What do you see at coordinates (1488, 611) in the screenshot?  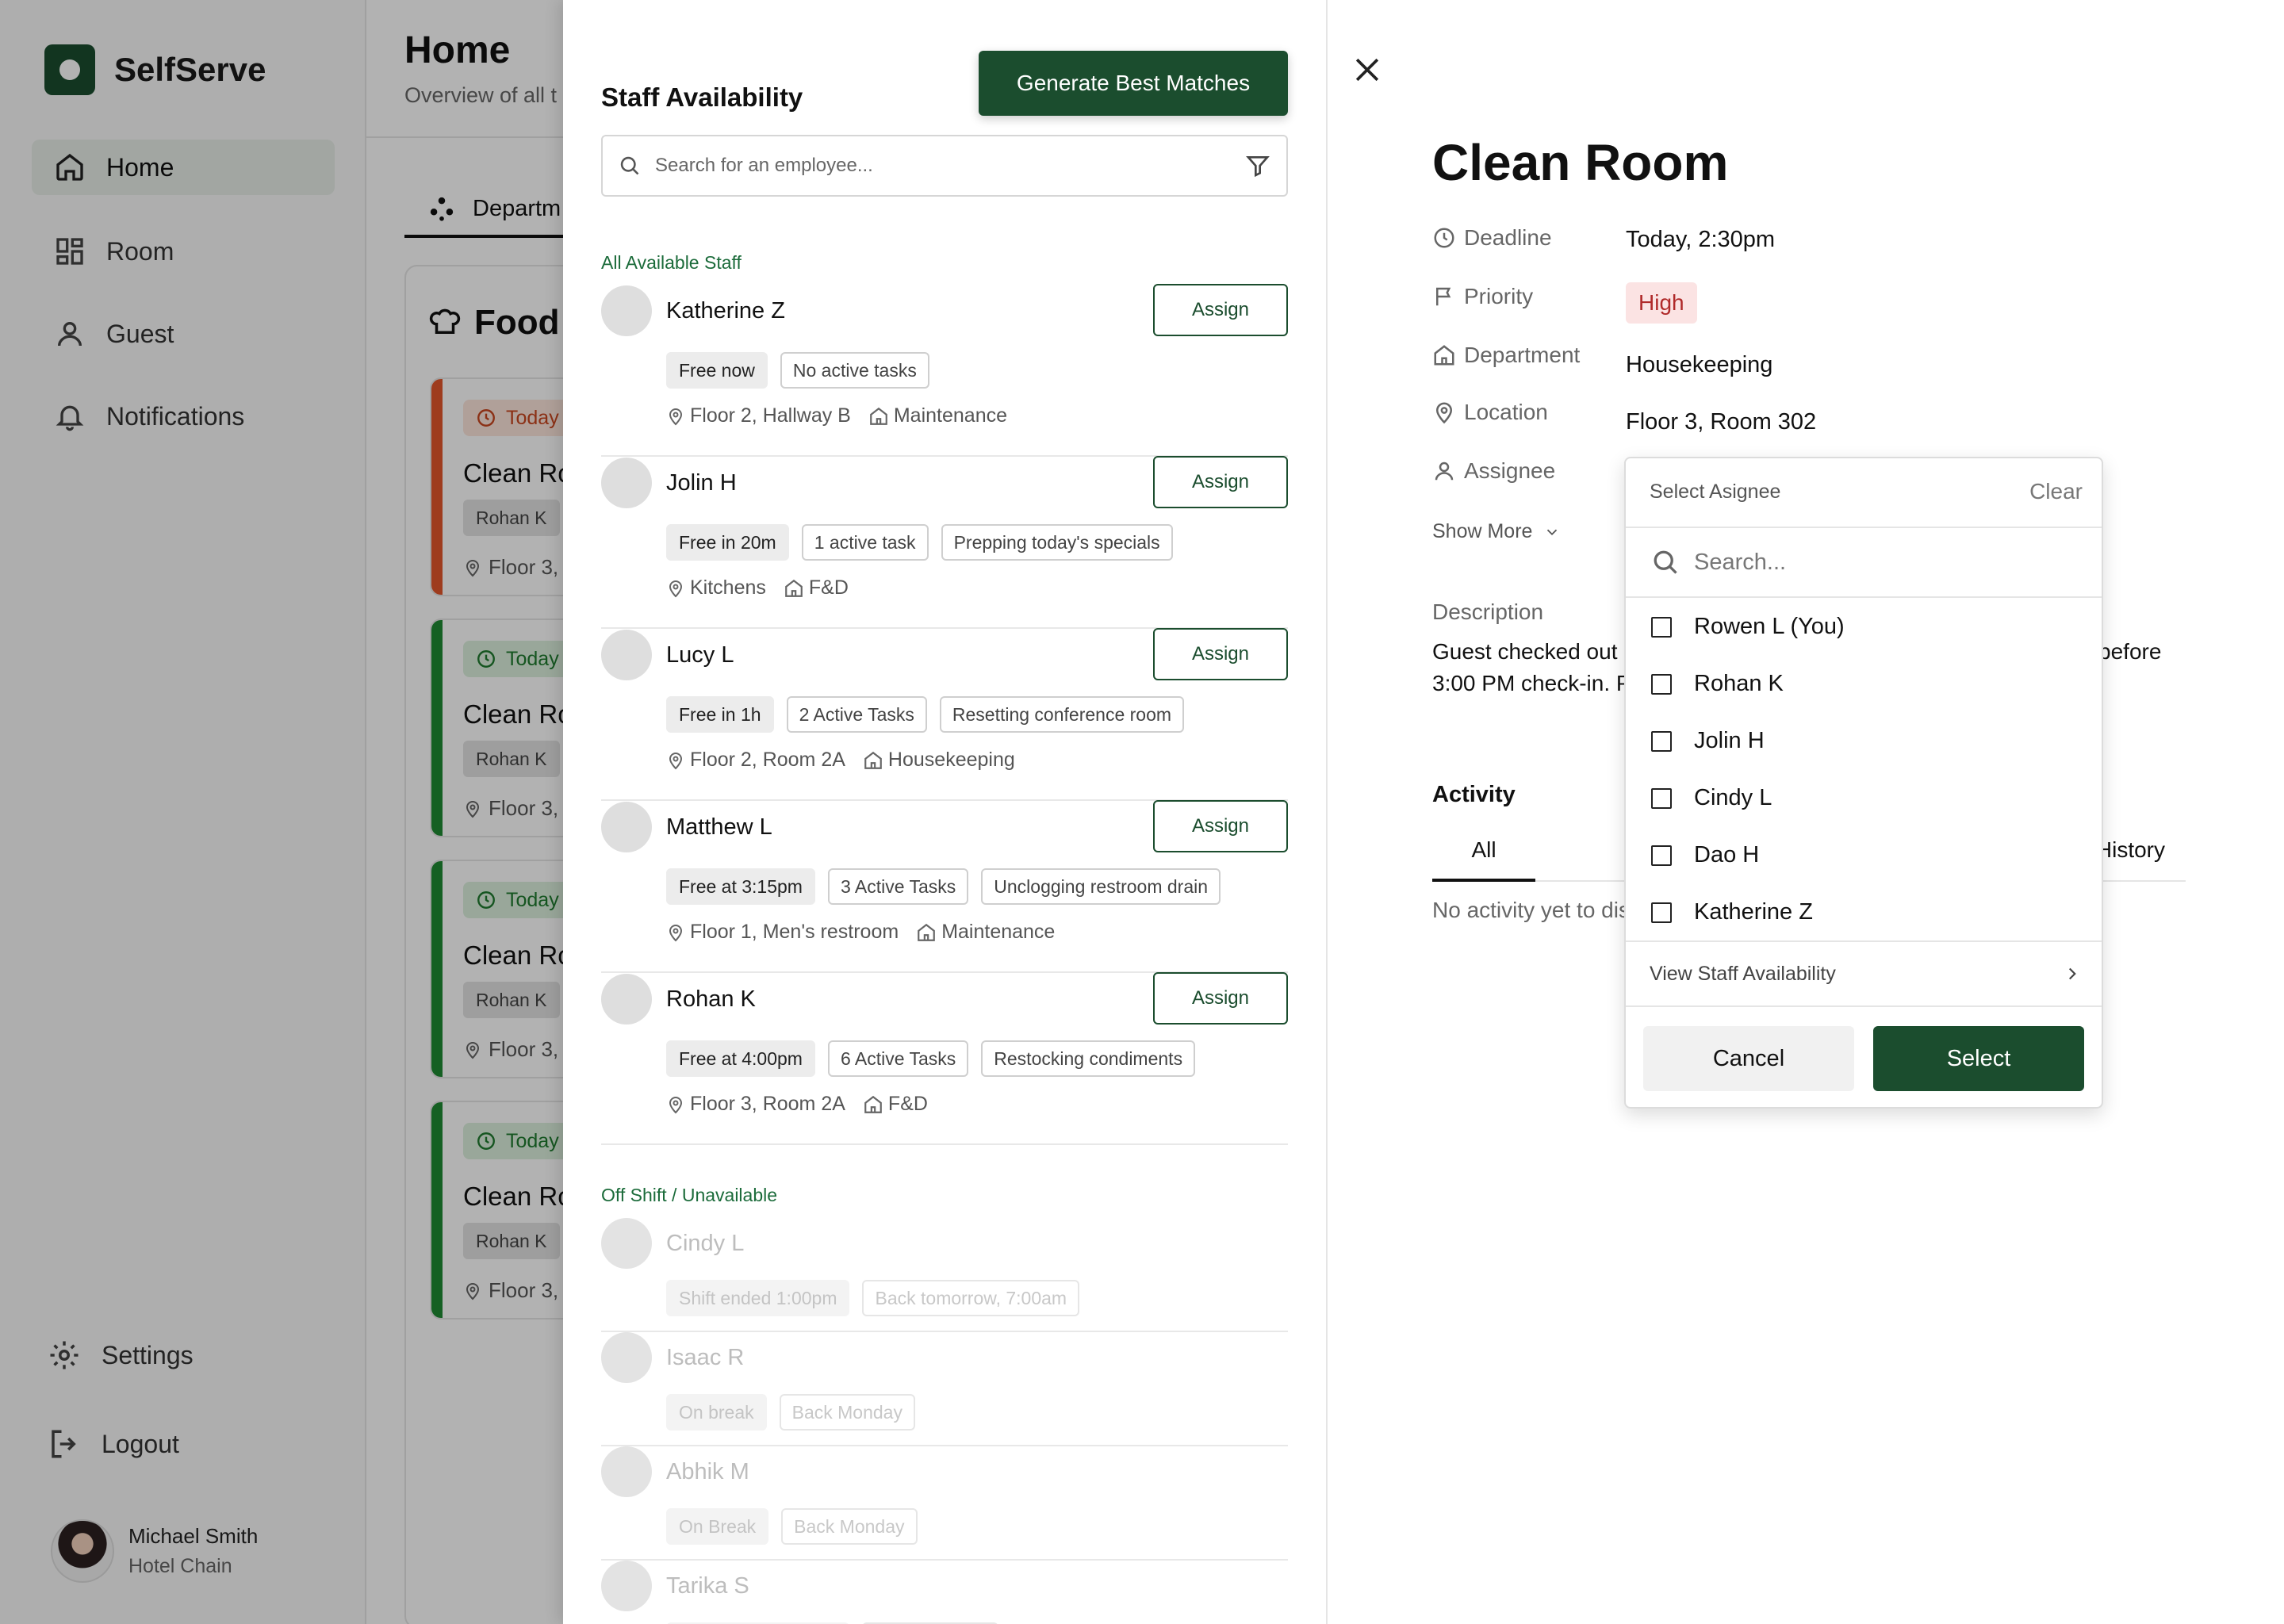 I see `description-label: Description` at bounding box center [1488, 611].